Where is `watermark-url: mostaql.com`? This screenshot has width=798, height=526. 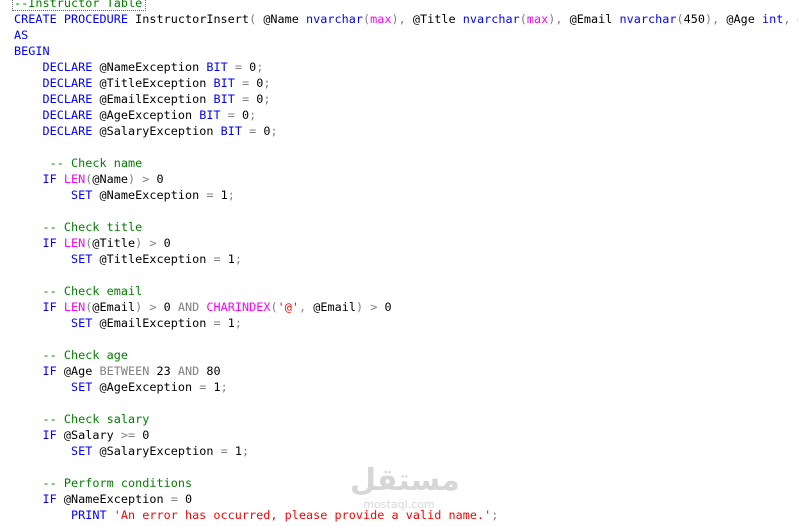 watermark-url: mostaql.com is located at coordinates (399, 504).